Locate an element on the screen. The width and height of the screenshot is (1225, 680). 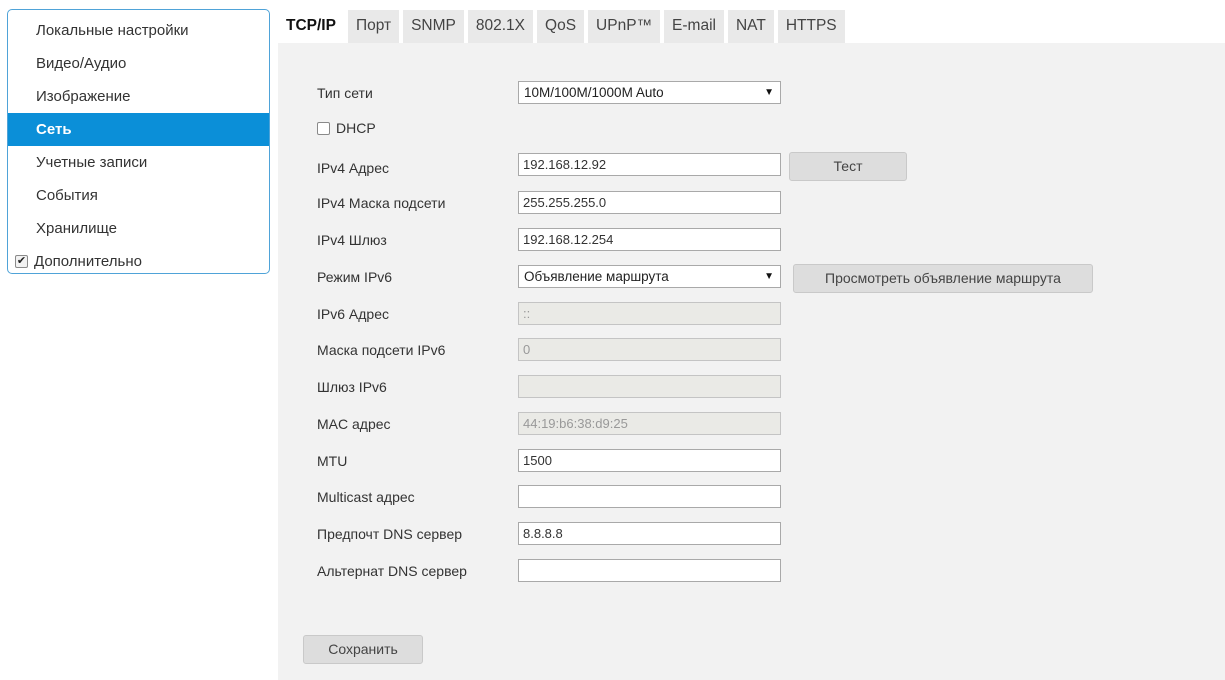
mtu-label: MTU is located at coordinates (332, 461).